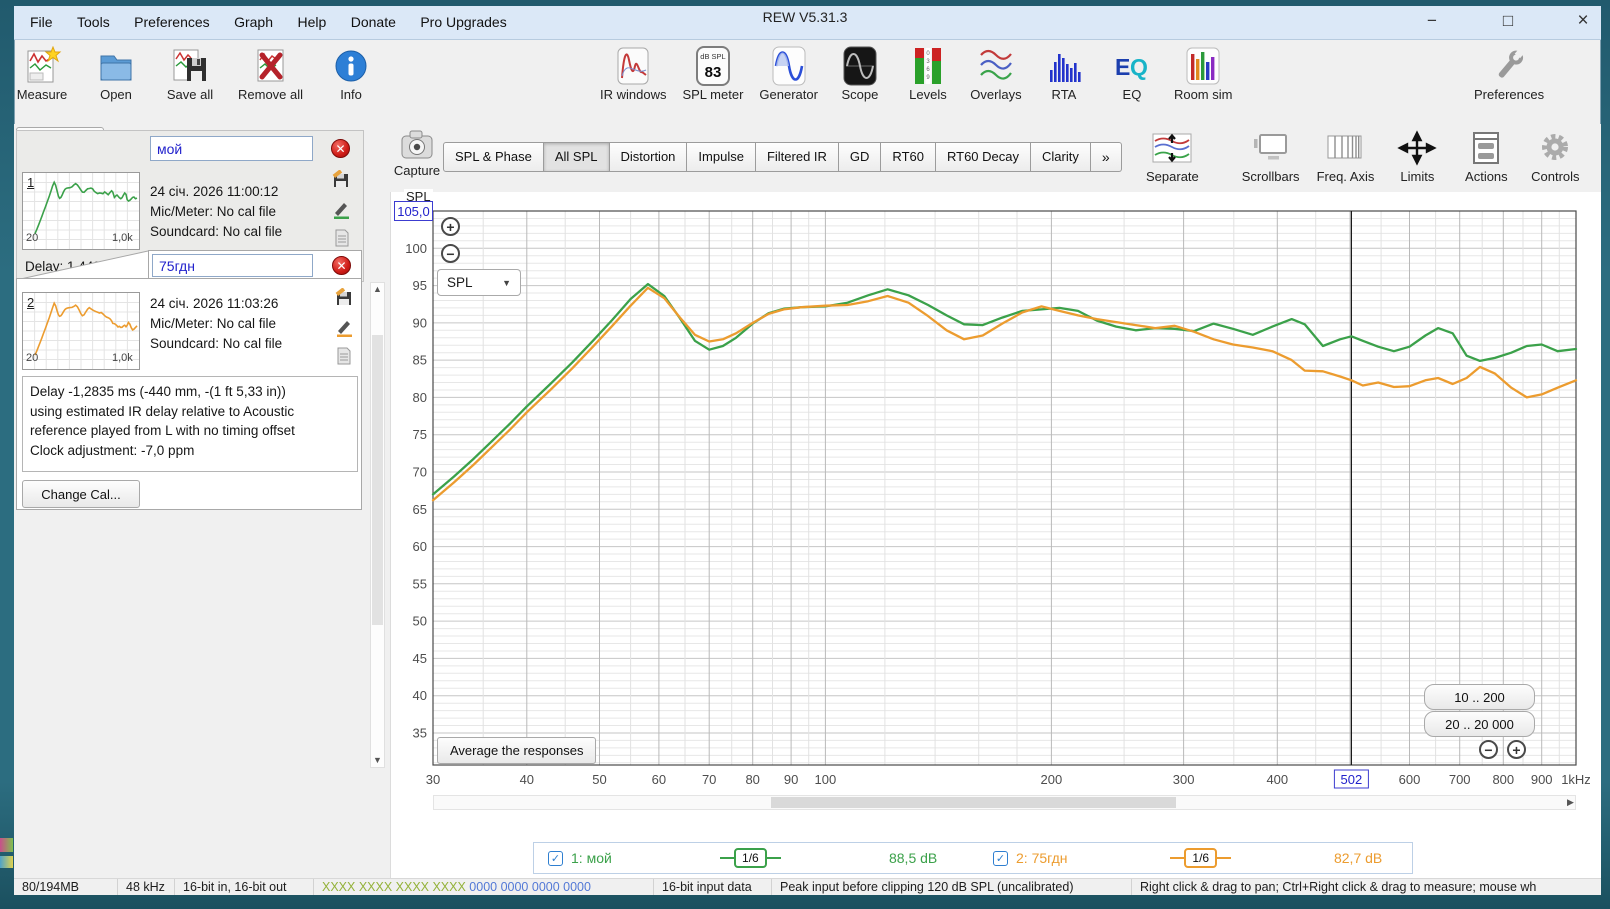 The height and width of the screenshot is (909, 1610). I want to click on average-responses-button: Average the responses, so click(517, 750).